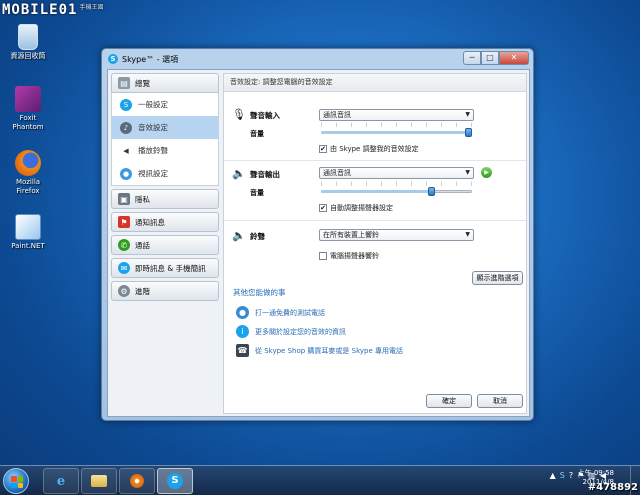  I want to click on sidebar-category-advanced: ⚙ 進階, so click(165, 291).